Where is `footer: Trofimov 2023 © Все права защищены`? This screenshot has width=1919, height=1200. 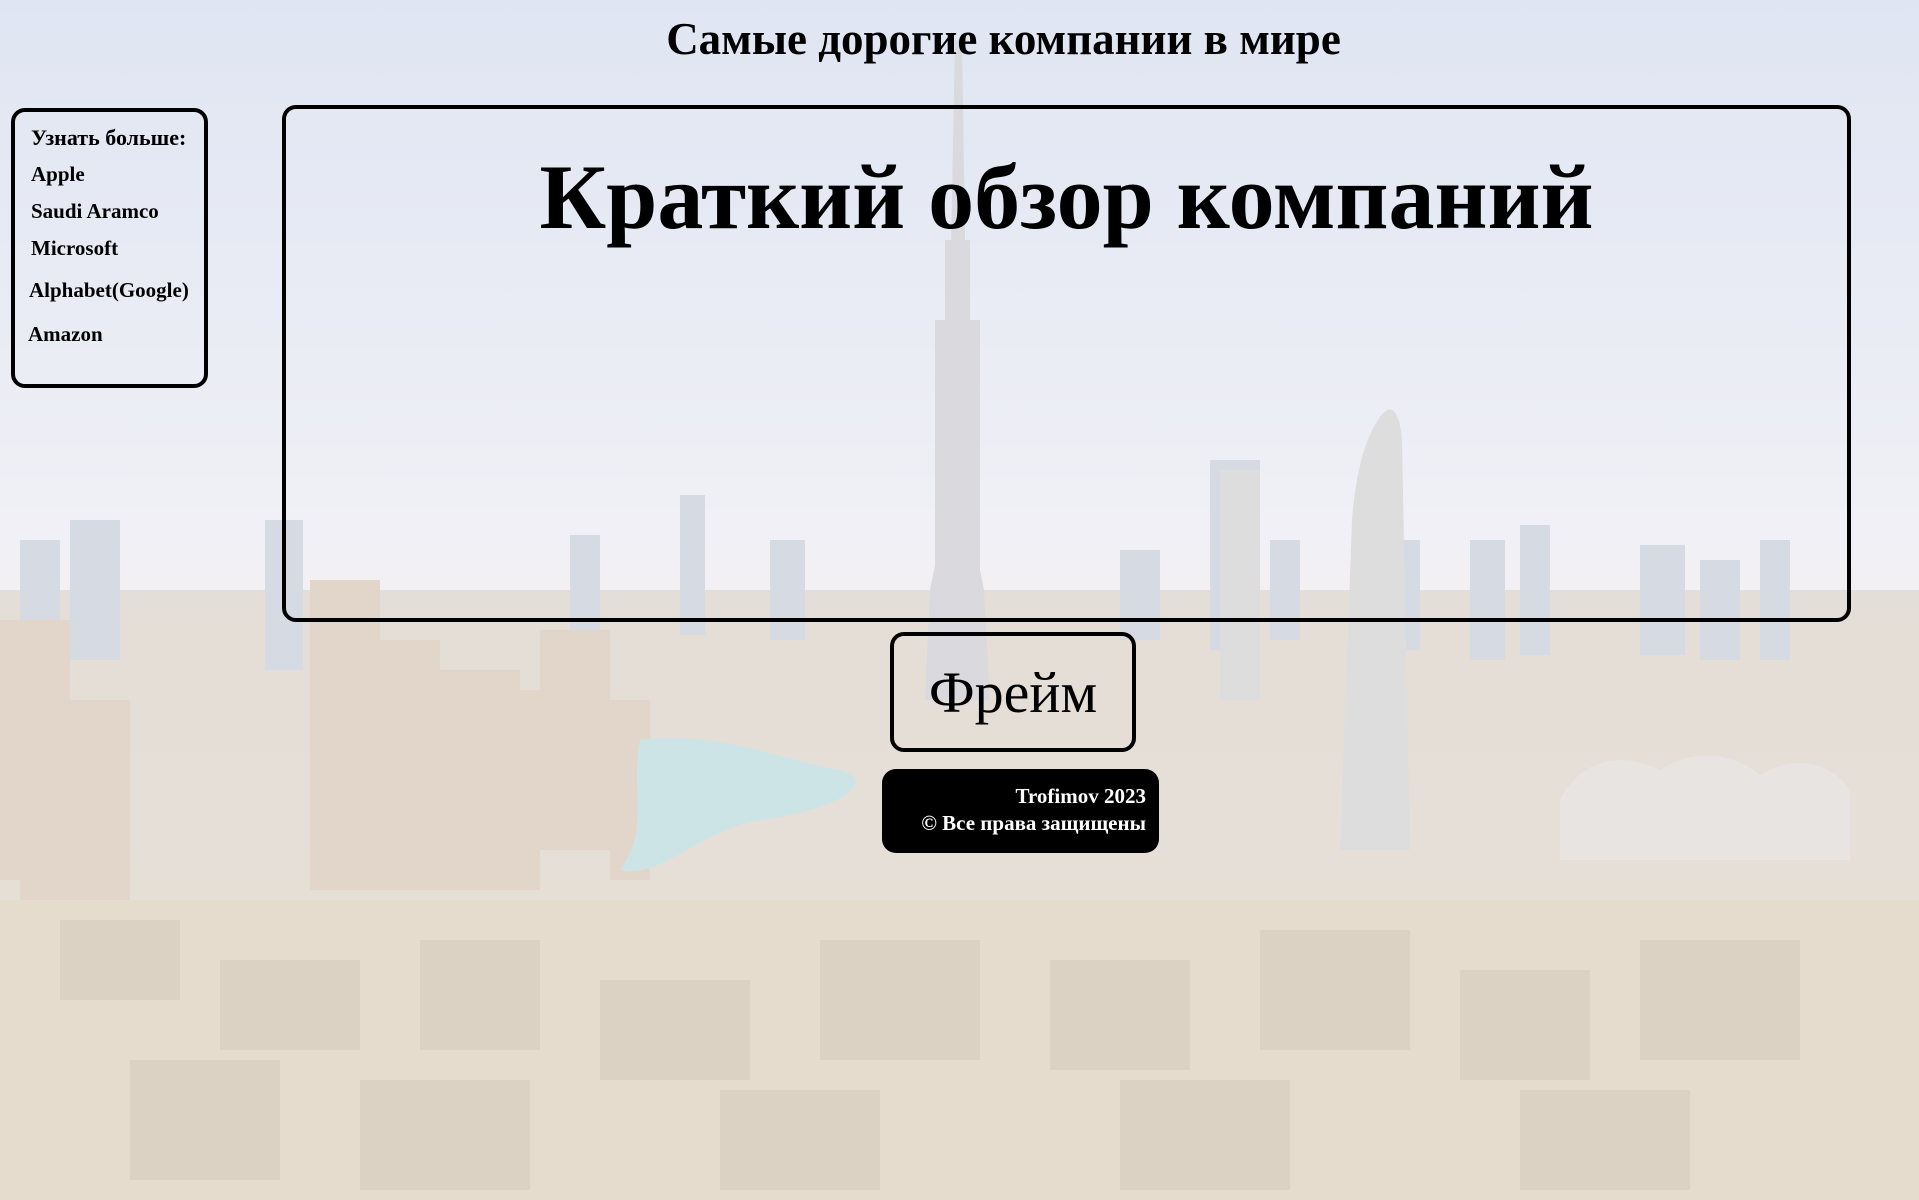
footer: Trofimov 2023 © Все права защищены is located at coordinates (1020, 811).